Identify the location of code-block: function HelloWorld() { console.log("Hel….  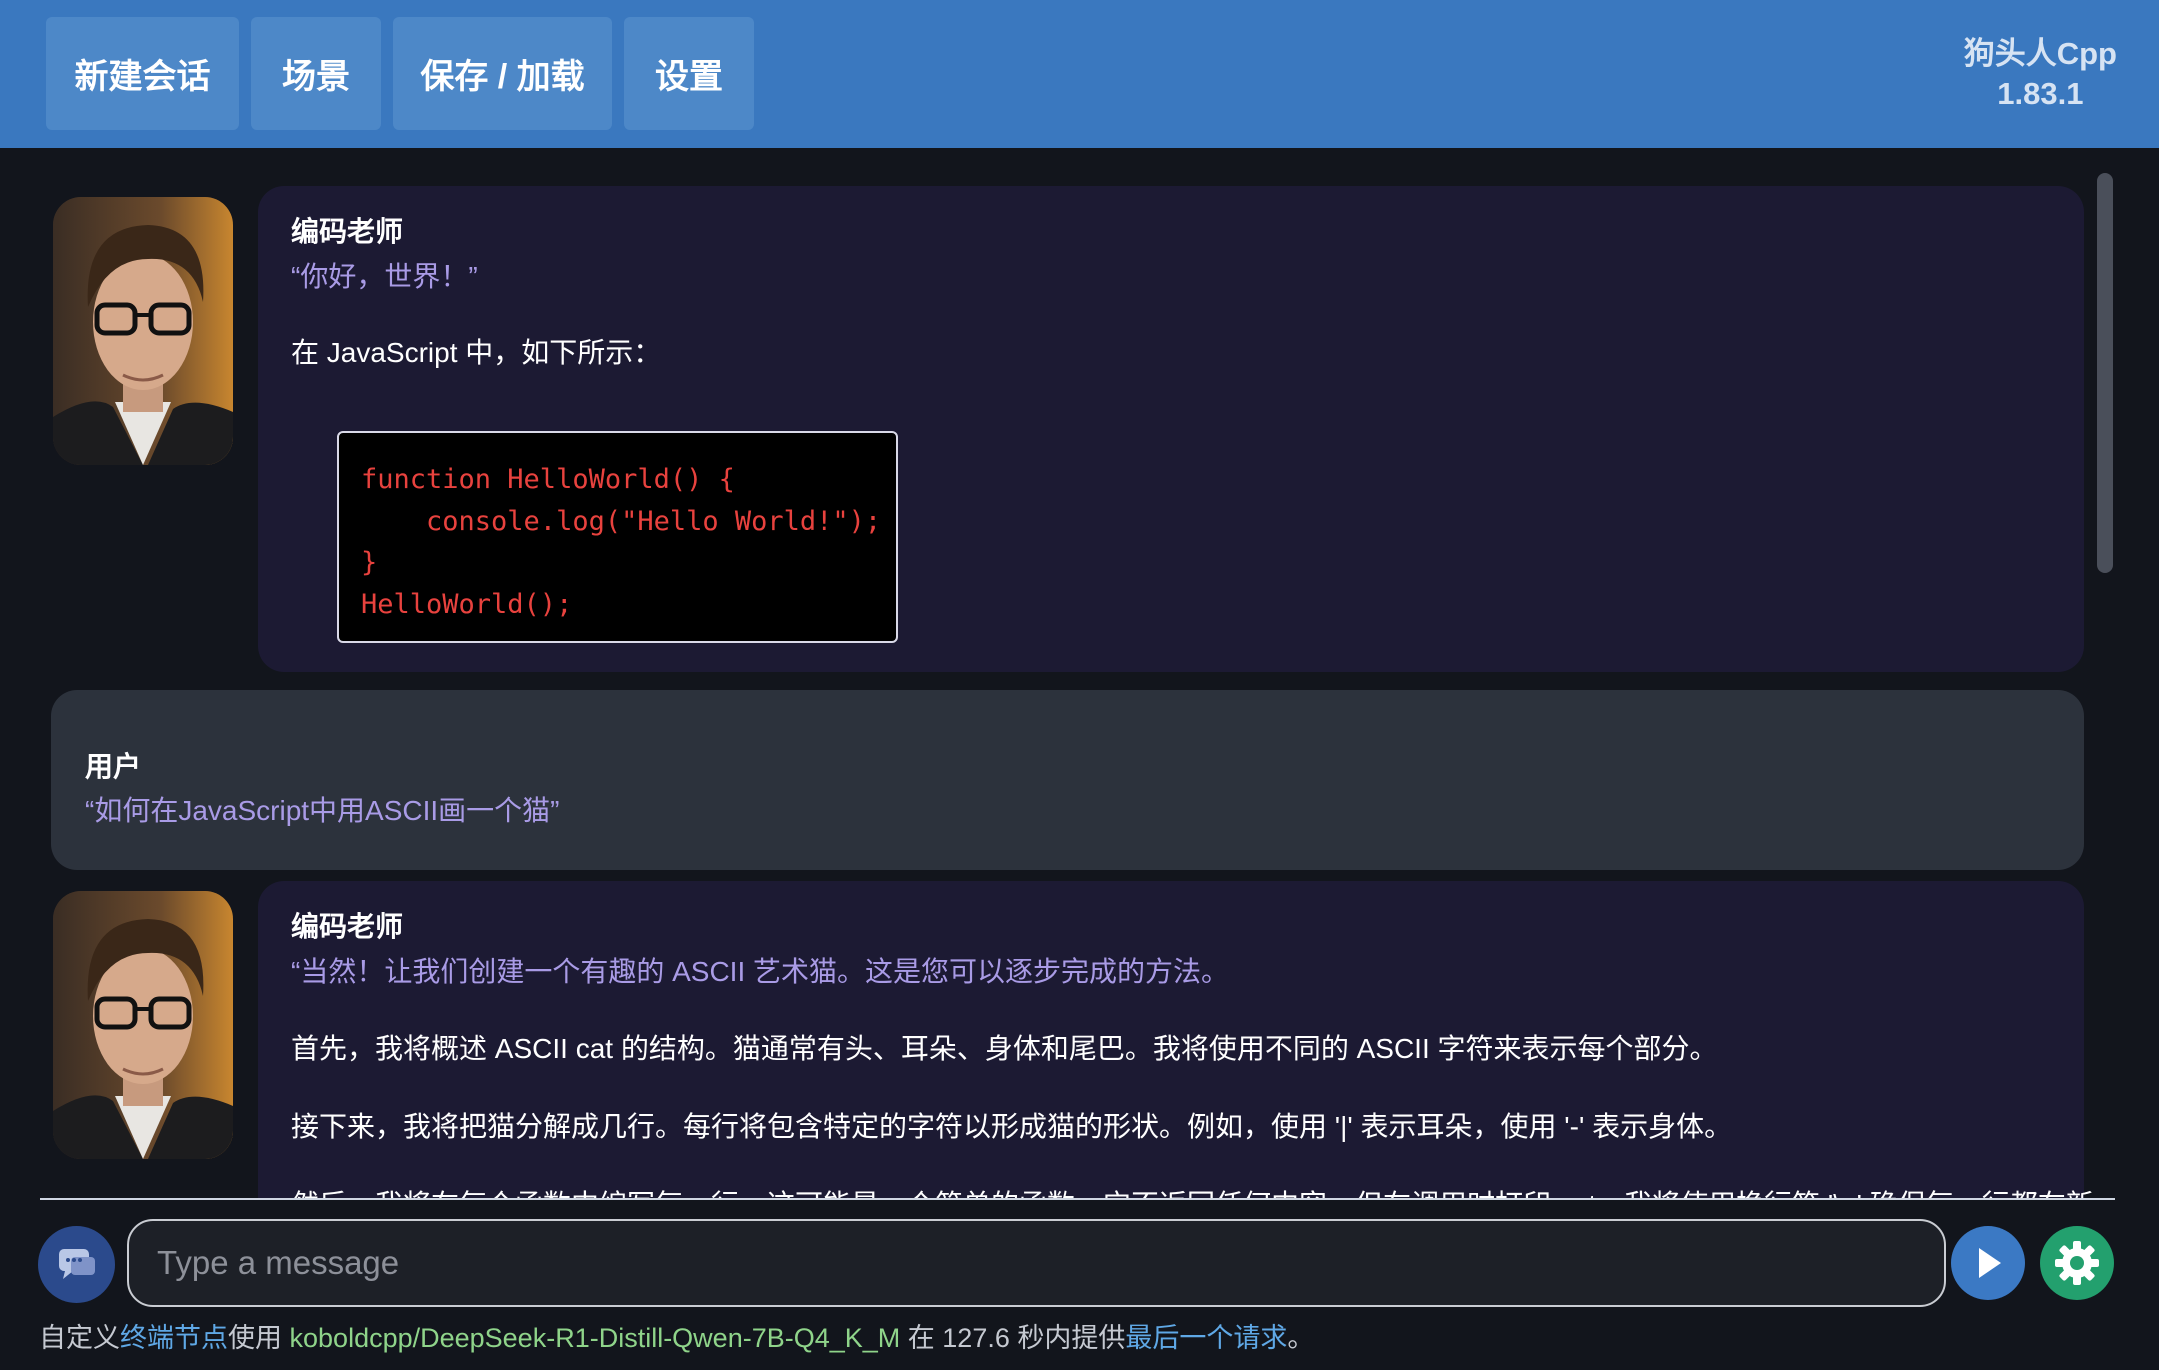
(617, 537).